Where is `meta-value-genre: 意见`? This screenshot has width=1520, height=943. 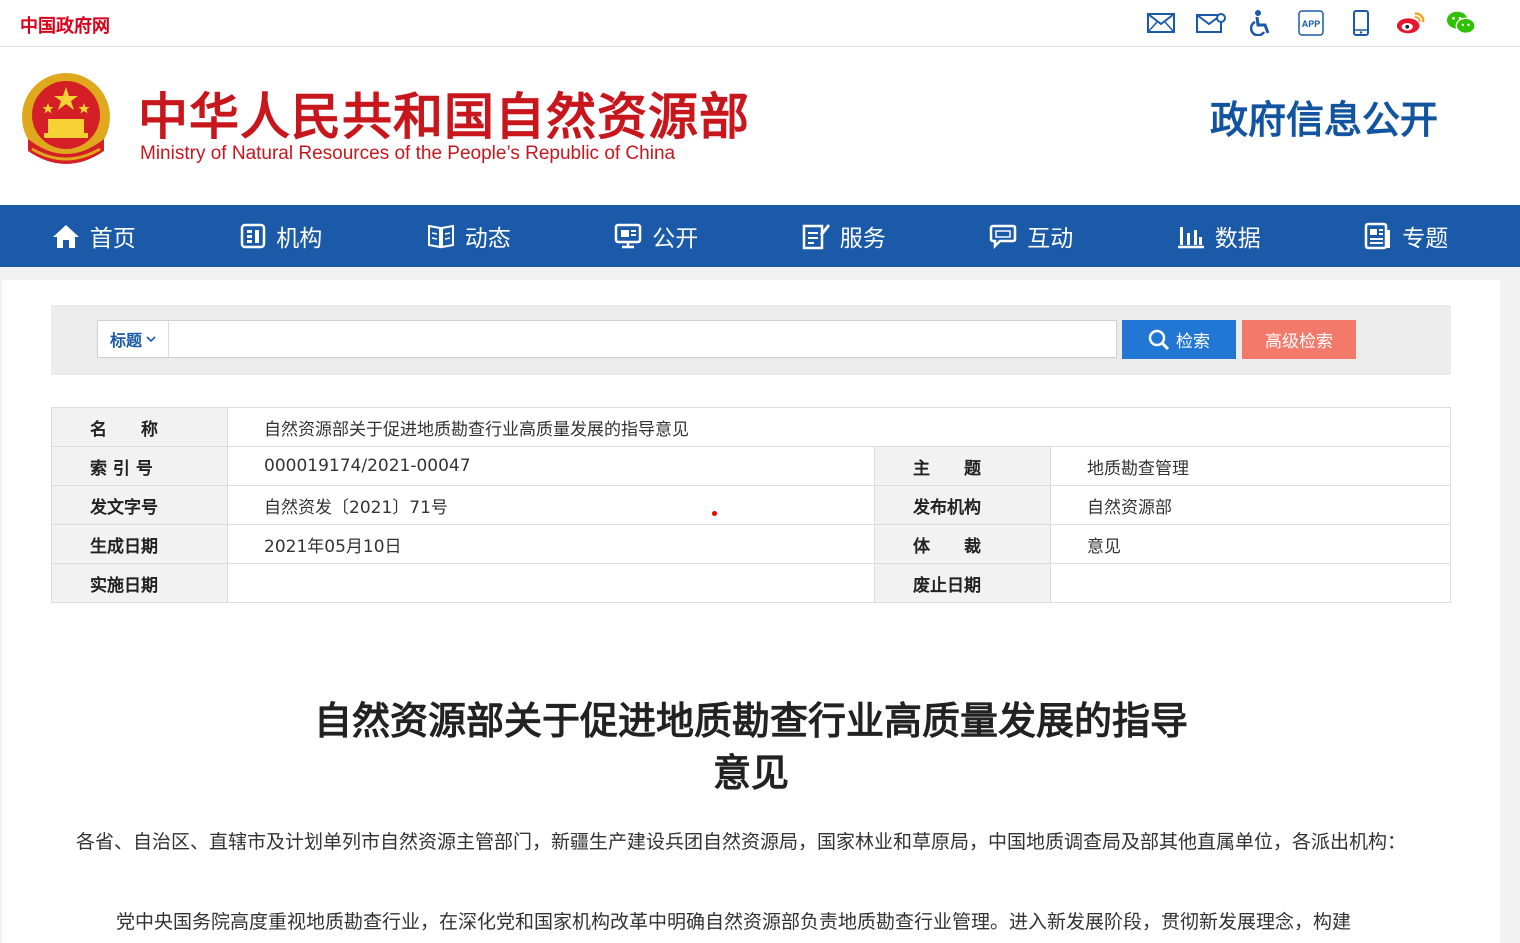
meta-value-genre: 意见 is located at coordinates (1250, 544).